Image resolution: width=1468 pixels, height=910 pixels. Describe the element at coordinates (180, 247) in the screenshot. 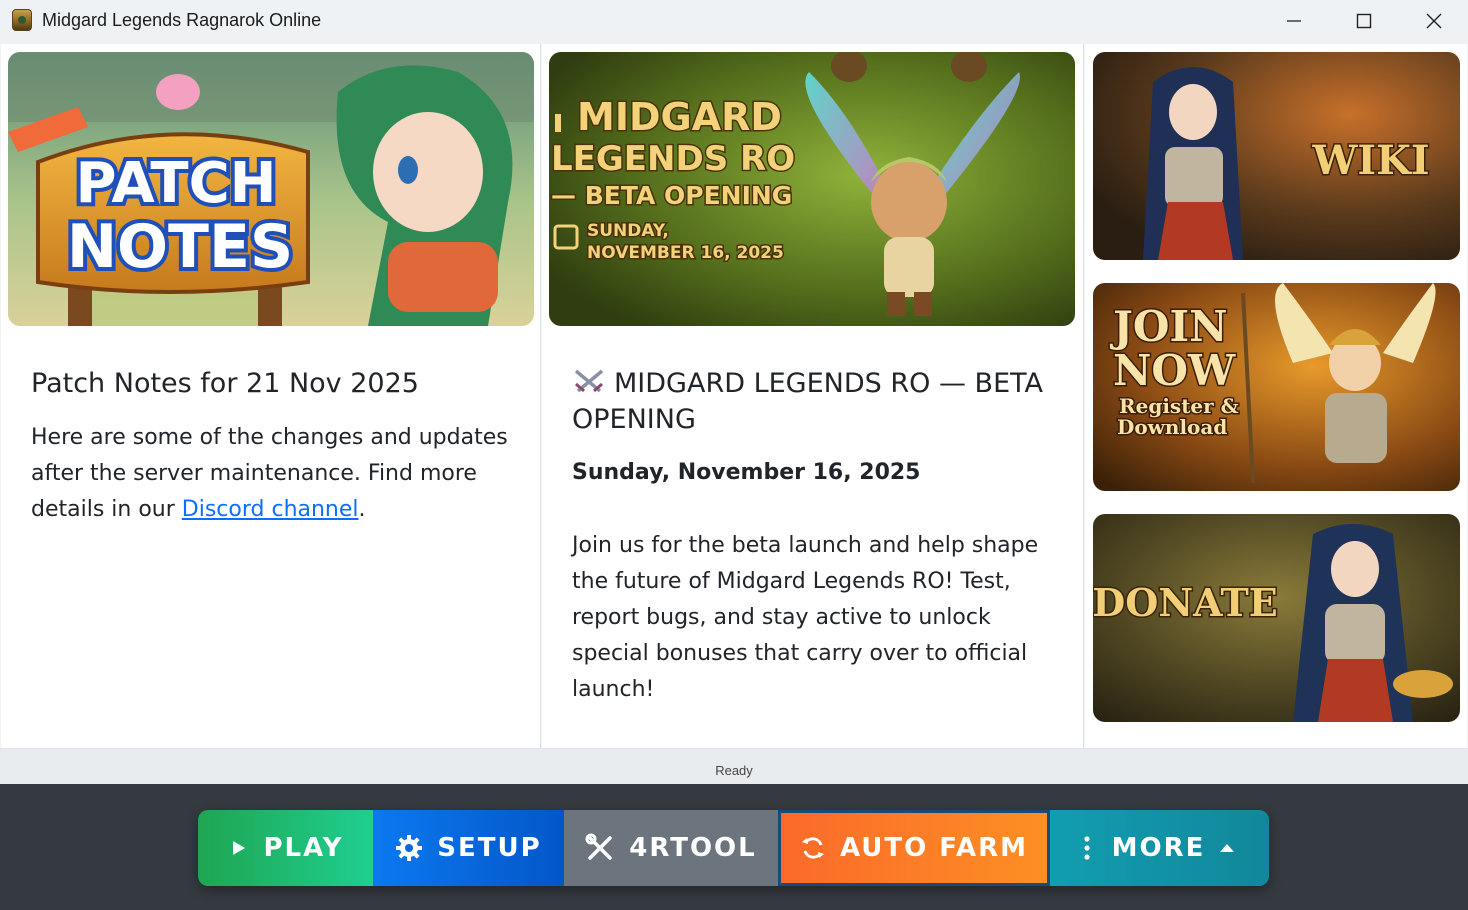

I see `patch-banner-line2: NOTES` at that location.